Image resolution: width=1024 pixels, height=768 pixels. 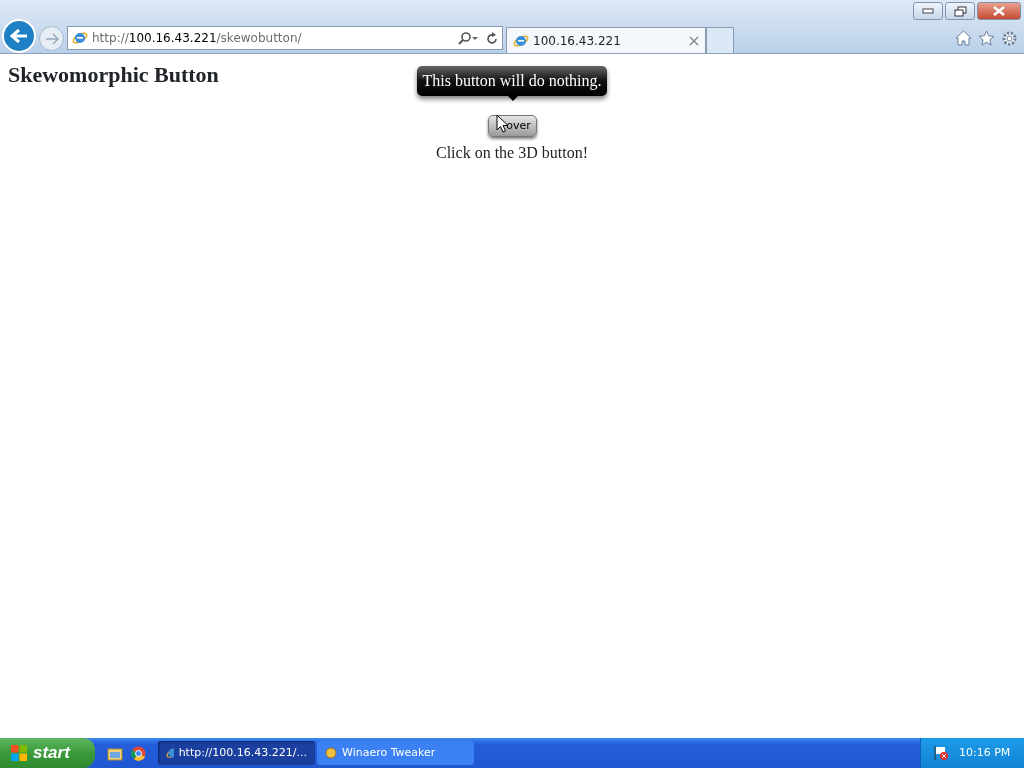 What do you see at coordinates (512, 152) in the screenshot?
I see `caption-text: Click on the 3D button!` at bounding box center [512, 152].